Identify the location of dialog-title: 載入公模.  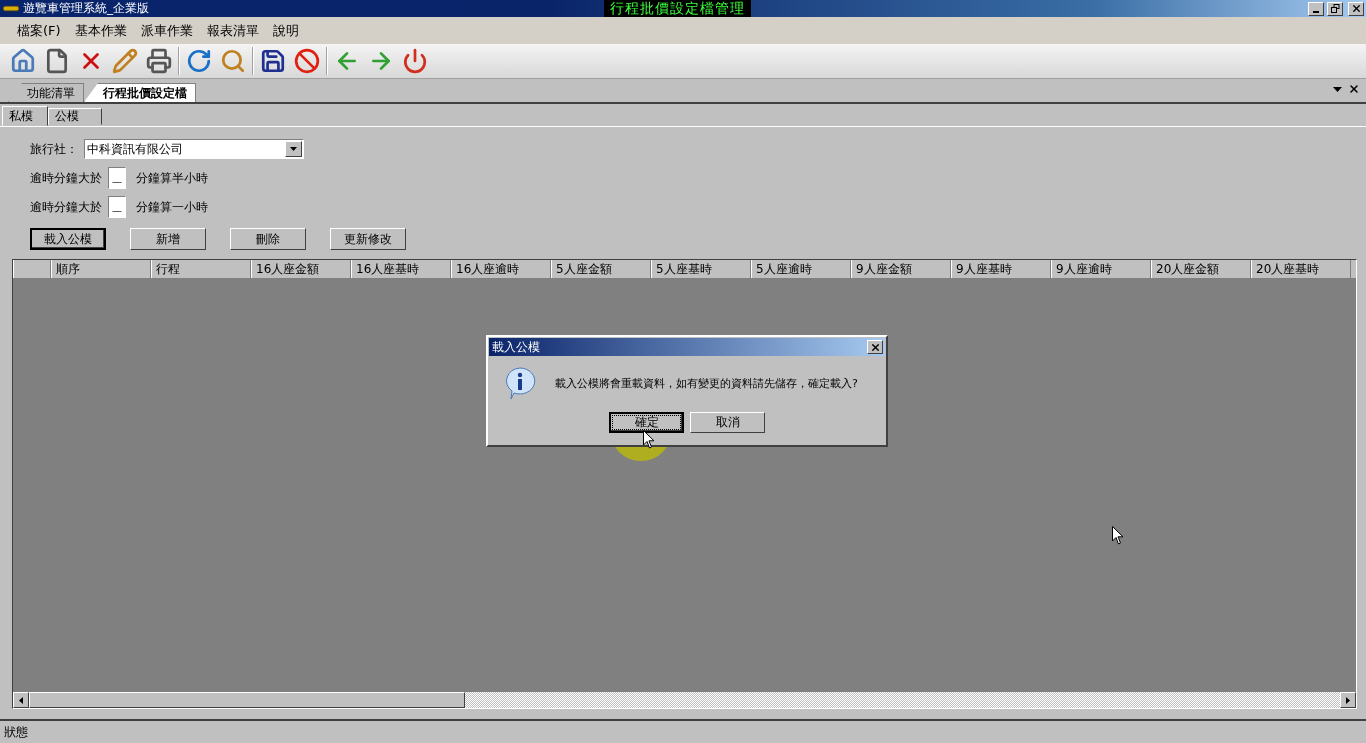
(516, 347).